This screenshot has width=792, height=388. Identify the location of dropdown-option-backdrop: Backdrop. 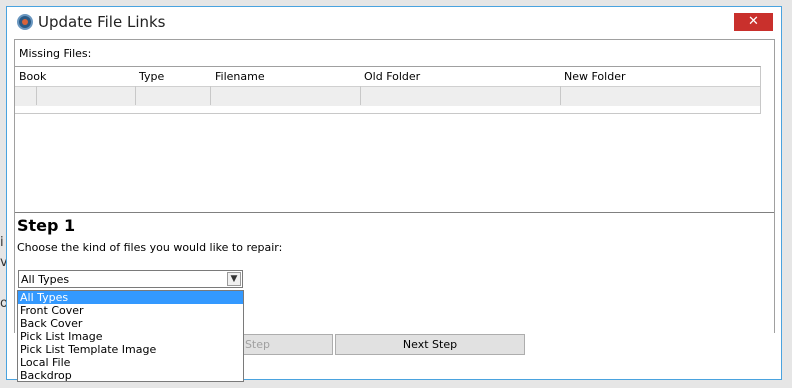
(130, 375).